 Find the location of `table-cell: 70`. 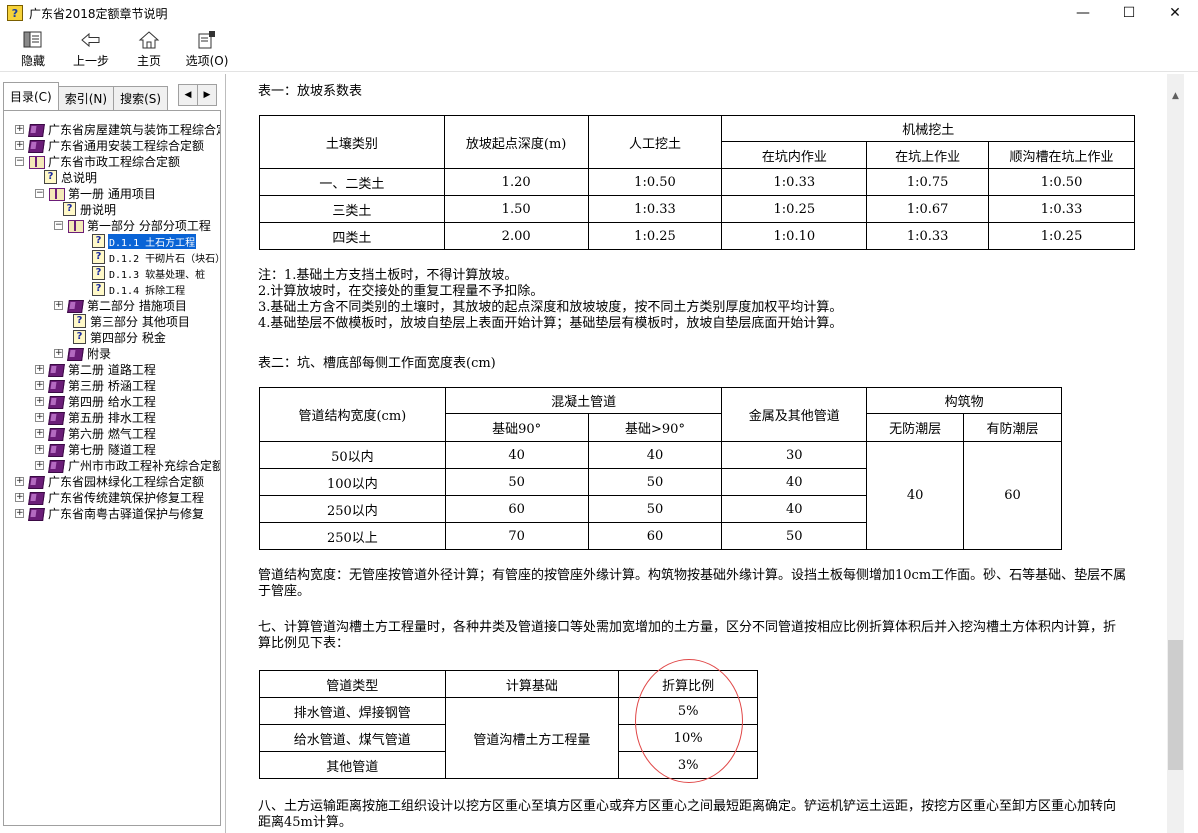

table-cell: 70 is located at coordinates (516, 536).